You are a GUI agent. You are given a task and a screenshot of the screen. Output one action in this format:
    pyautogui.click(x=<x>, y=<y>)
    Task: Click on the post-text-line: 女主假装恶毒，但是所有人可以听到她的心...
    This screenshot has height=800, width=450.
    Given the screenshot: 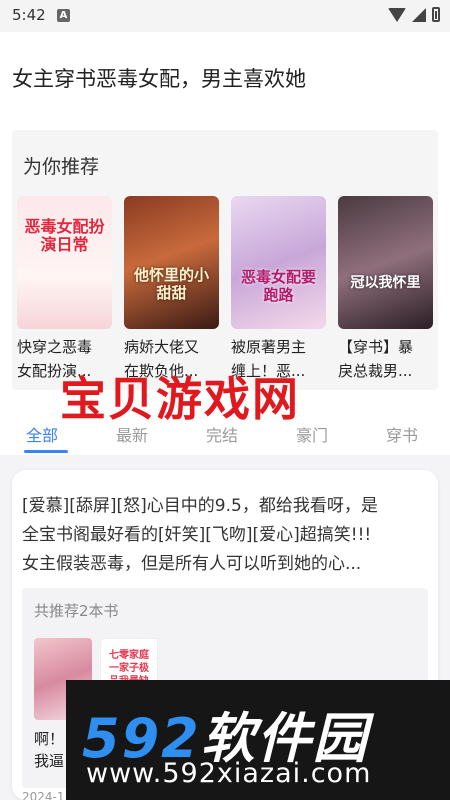 What is the action you would take?
    pyautogui.click(x=192, y=564)
    